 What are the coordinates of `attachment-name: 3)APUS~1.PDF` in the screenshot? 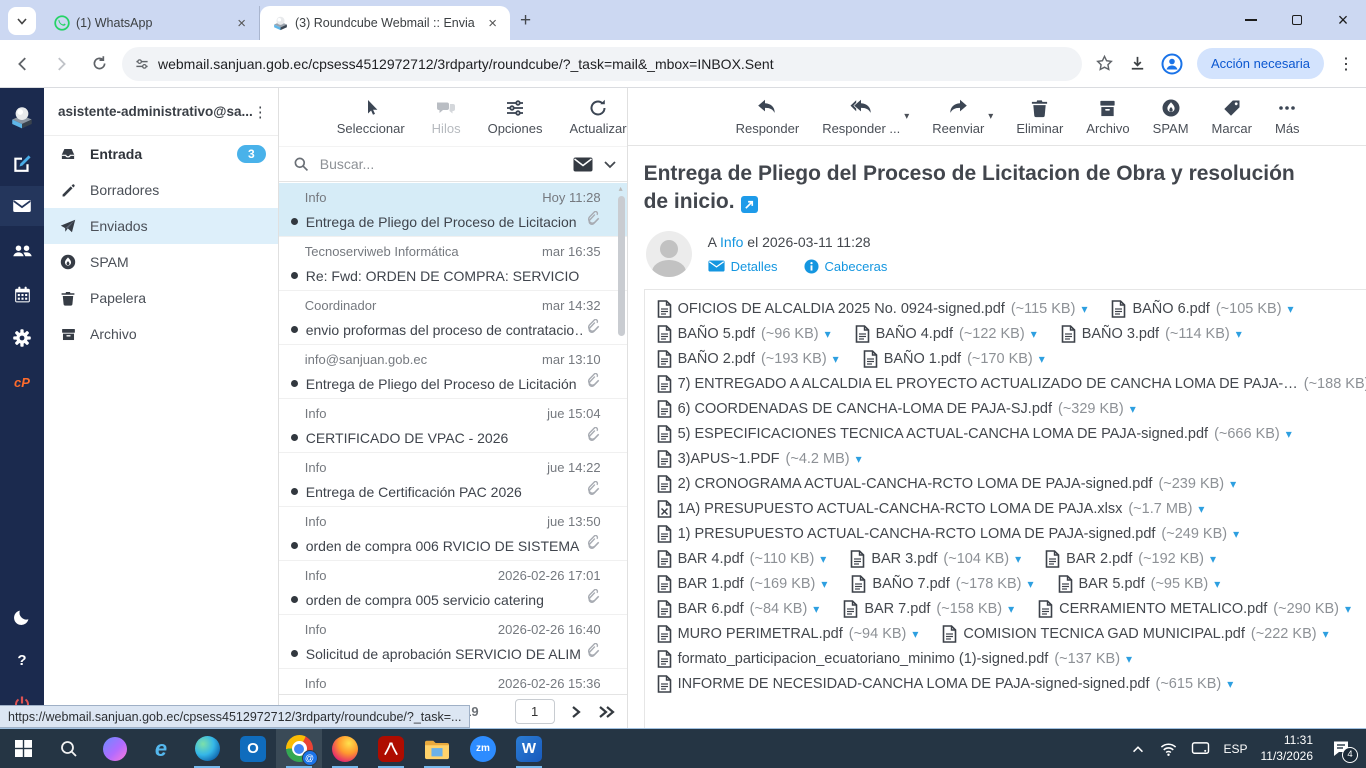 It's located at (729, 459).